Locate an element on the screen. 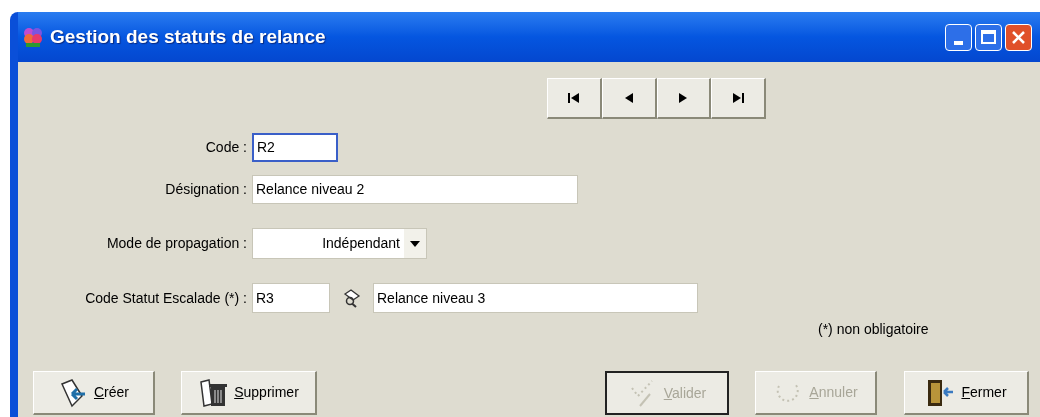 This screenshot has width=1040, height=417. maximize-button is located at coordinates (988, 37).